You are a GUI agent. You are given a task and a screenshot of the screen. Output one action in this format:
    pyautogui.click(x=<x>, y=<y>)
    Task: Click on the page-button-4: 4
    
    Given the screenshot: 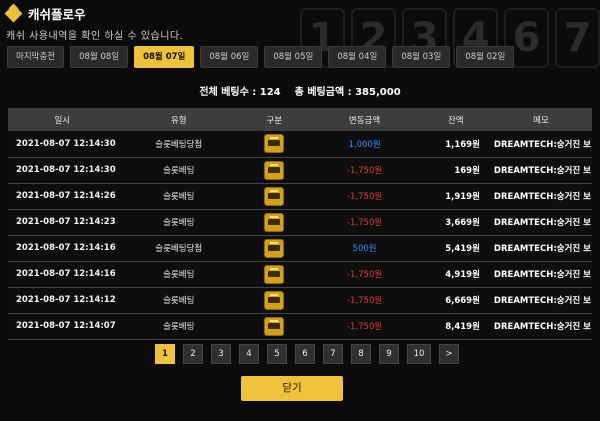 What is the action you would take?
    pyautogui.click(x=249, y=354)
    